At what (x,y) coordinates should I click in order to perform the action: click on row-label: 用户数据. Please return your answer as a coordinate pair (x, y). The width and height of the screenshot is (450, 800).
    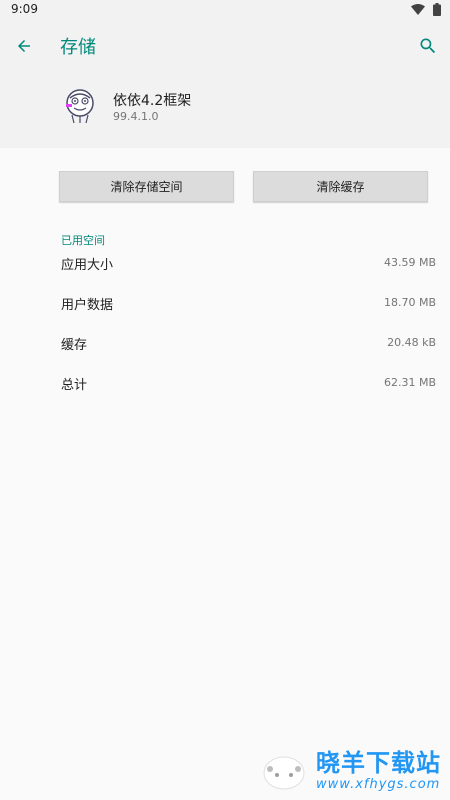
    Looking at the image, I should click on (87, 305).